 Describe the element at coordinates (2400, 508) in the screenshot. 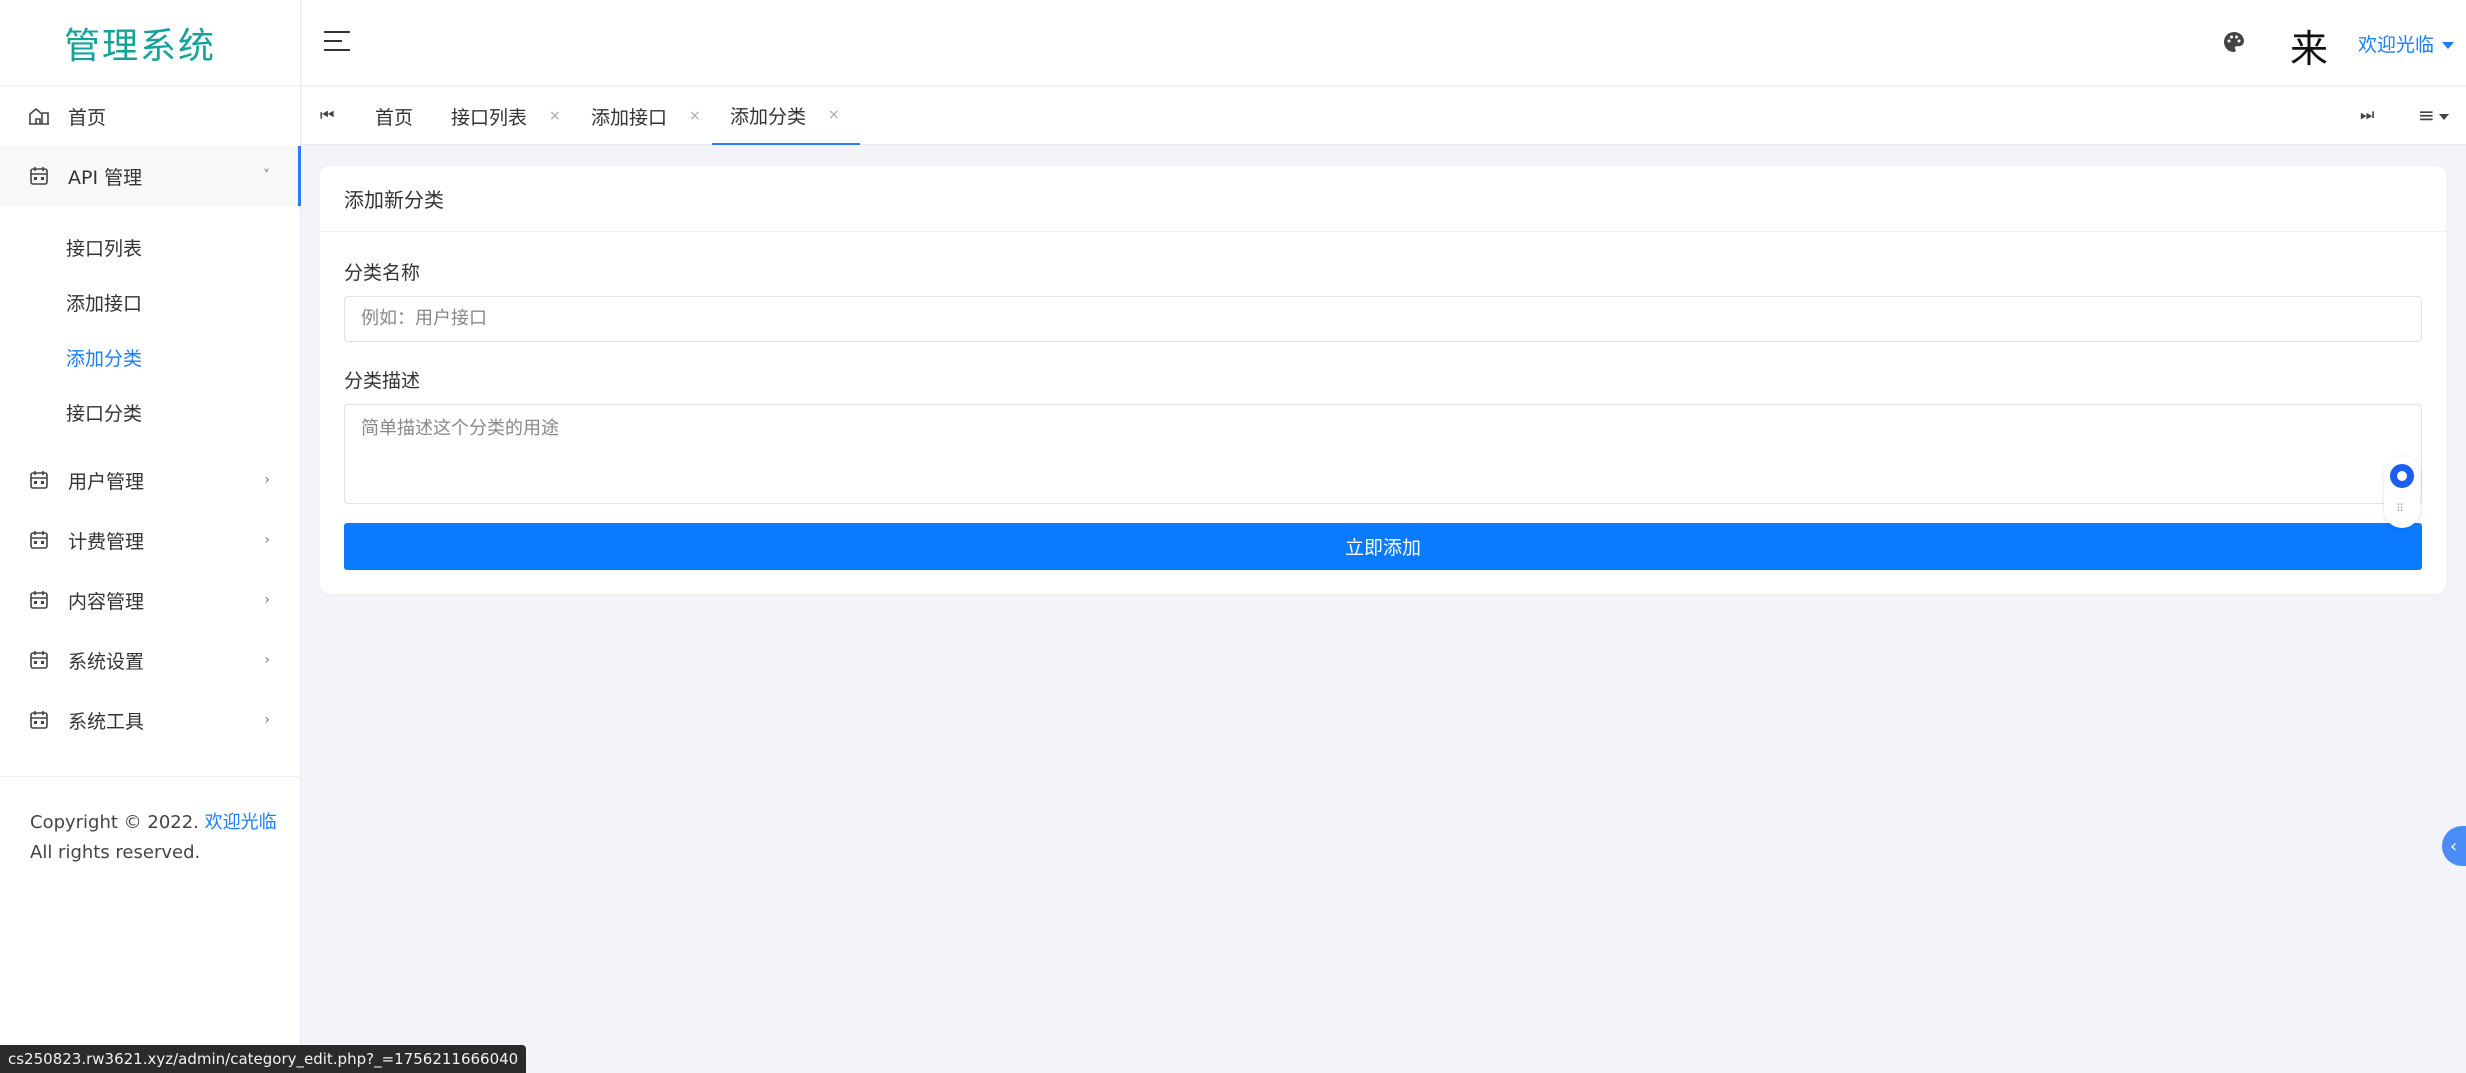

I see `drag-handle-icon: ⠿` at that location.